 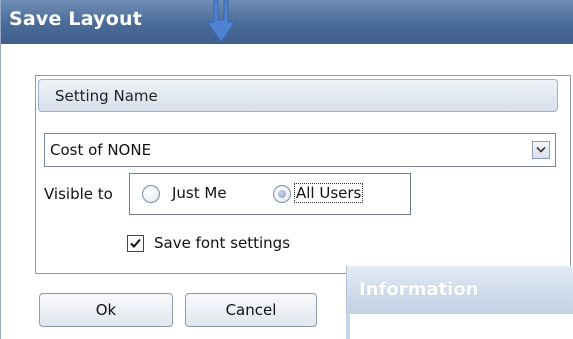 I want to click on just-me-label: Just Me, so click(x=199, y=193).